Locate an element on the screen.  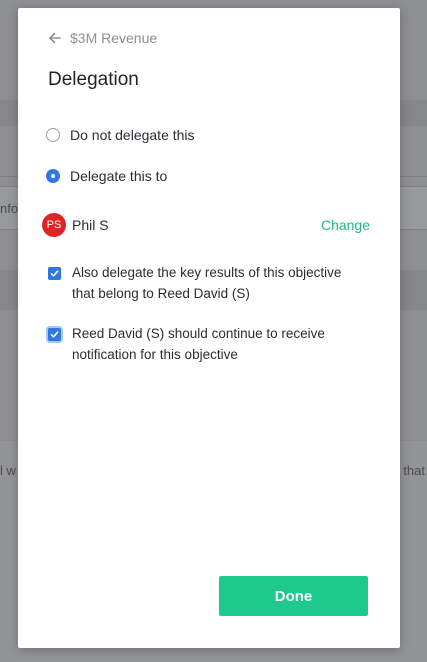
background-text: that is located at coordinates (414, 470).